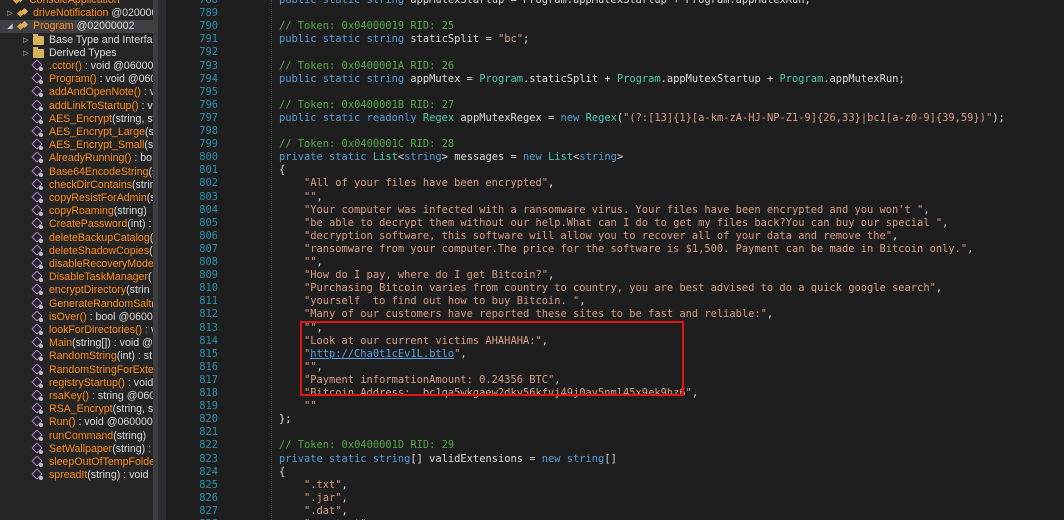  What do you see at coordinates (101, 106) in the screenshot?
I see `tree-item-label: addLinkToStartup() : v` at bounding box center [101, 106].